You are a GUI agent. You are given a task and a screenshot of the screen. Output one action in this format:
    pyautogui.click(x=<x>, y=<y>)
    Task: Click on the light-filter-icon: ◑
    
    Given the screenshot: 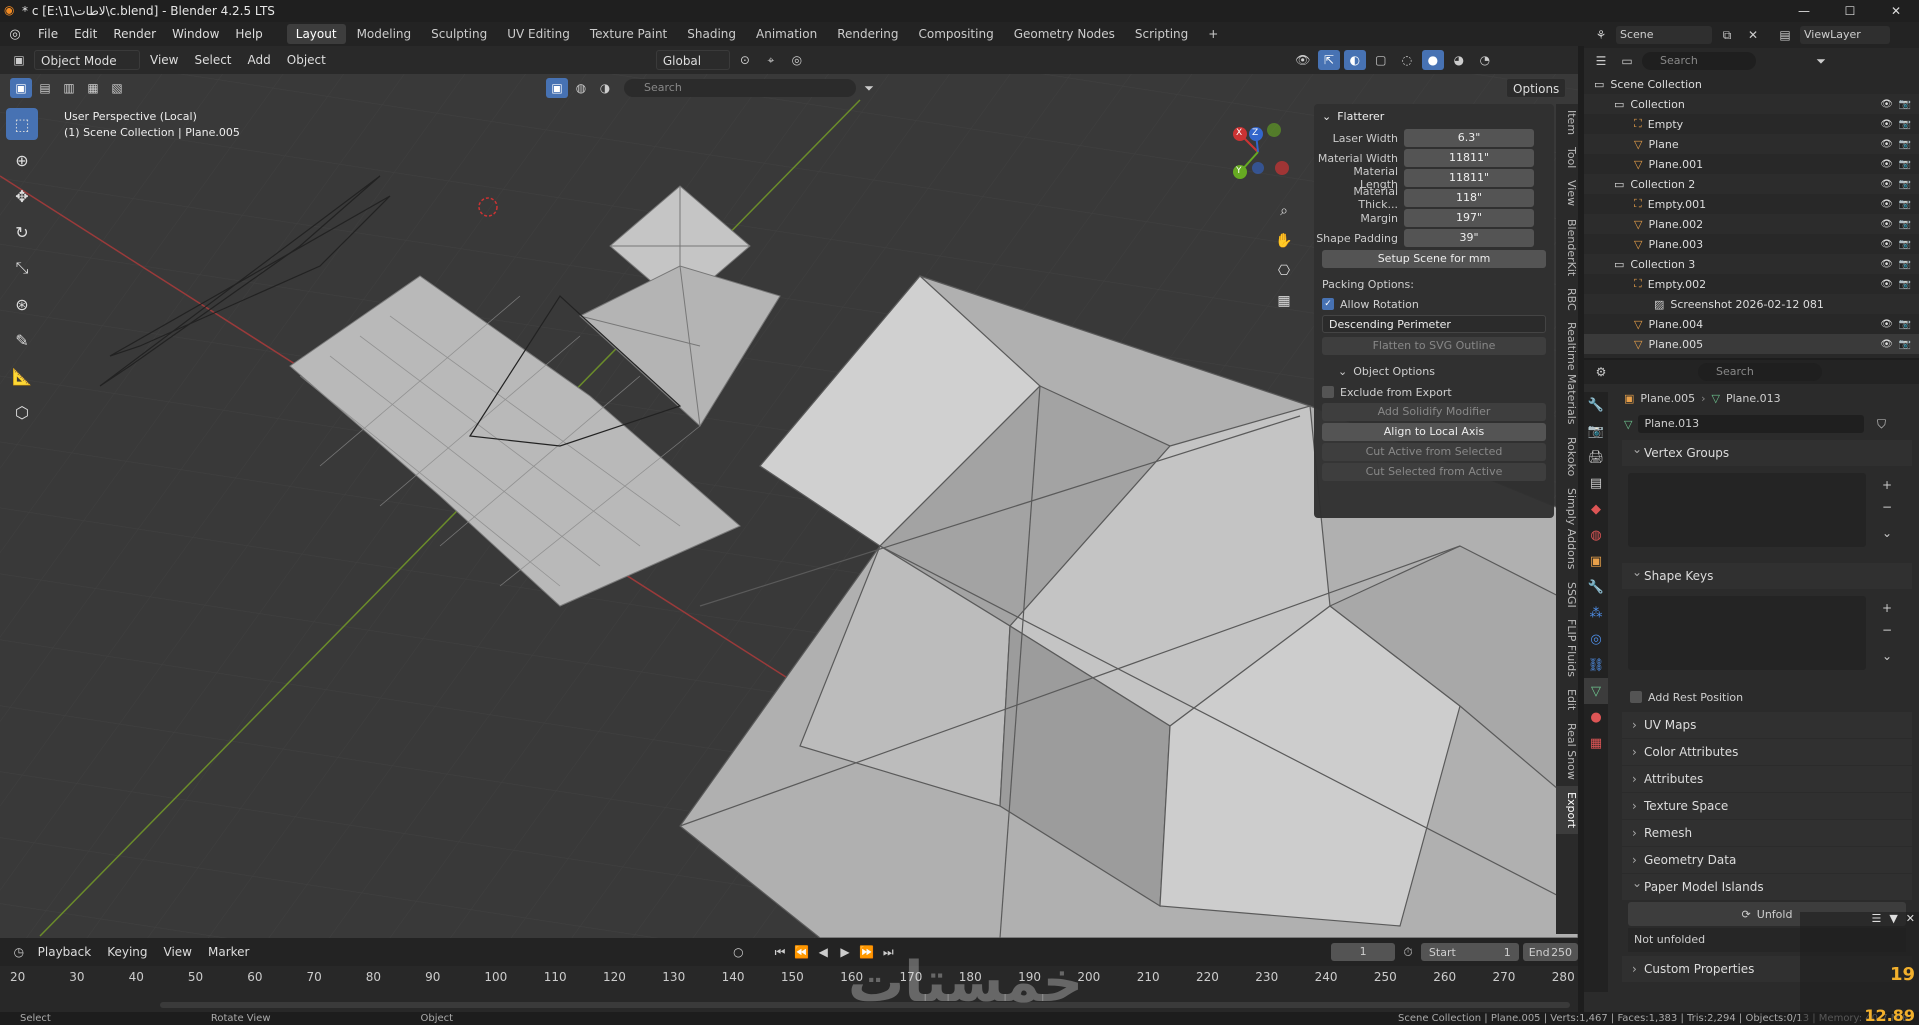 What is the action you would take?
    pyautogui.click(x=605, y=88)
    